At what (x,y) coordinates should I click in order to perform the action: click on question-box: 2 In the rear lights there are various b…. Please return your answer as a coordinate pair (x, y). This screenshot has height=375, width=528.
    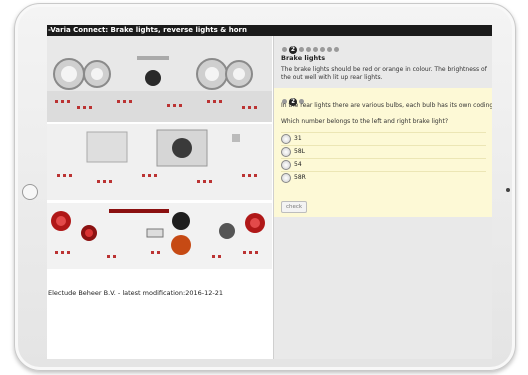
    Looking at the image, I should click on (383, 152).